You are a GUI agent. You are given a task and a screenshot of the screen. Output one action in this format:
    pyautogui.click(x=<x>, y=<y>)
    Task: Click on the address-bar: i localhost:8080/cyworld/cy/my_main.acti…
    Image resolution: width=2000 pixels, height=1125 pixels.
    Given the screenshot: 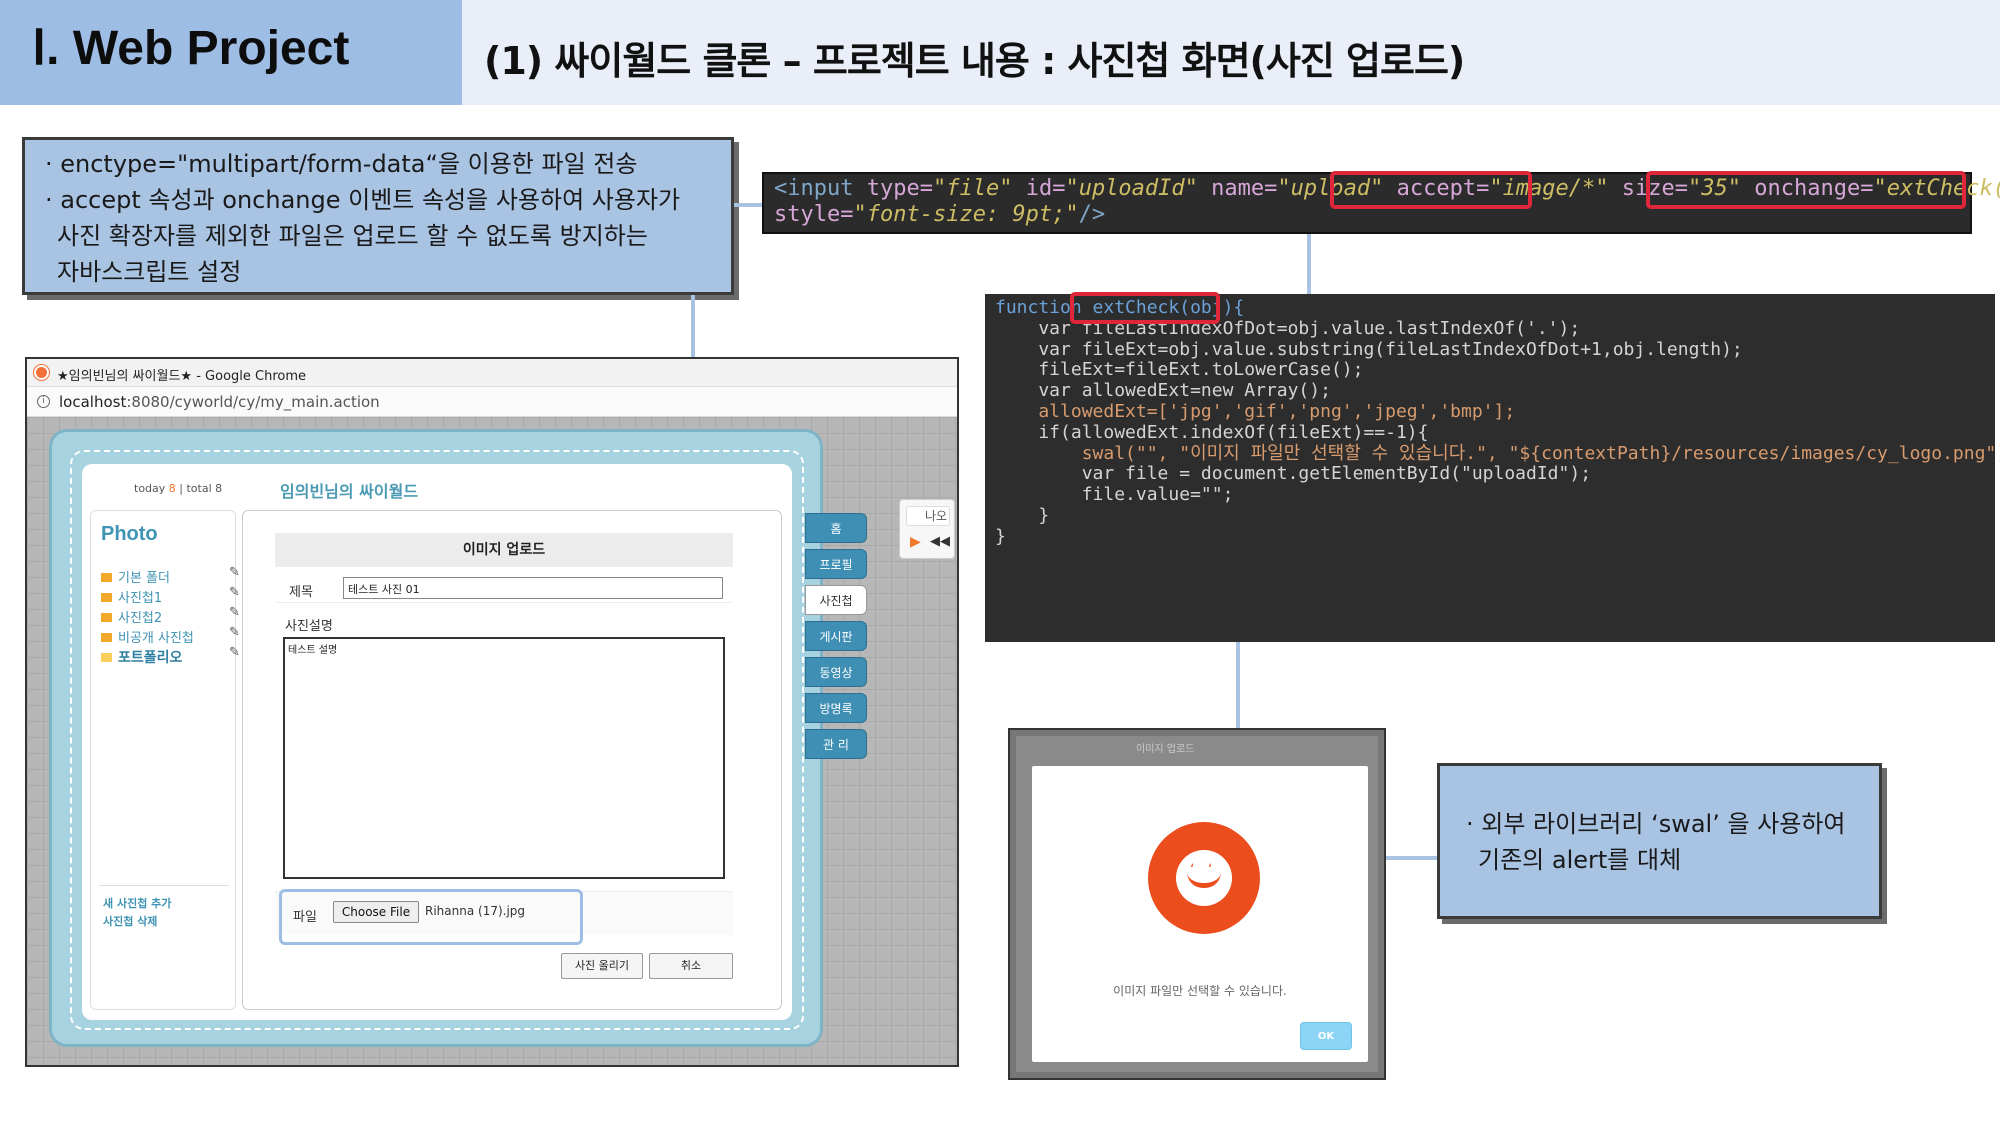 What is the action you would take?
    pyautogui.click(x=492, y=402)
    